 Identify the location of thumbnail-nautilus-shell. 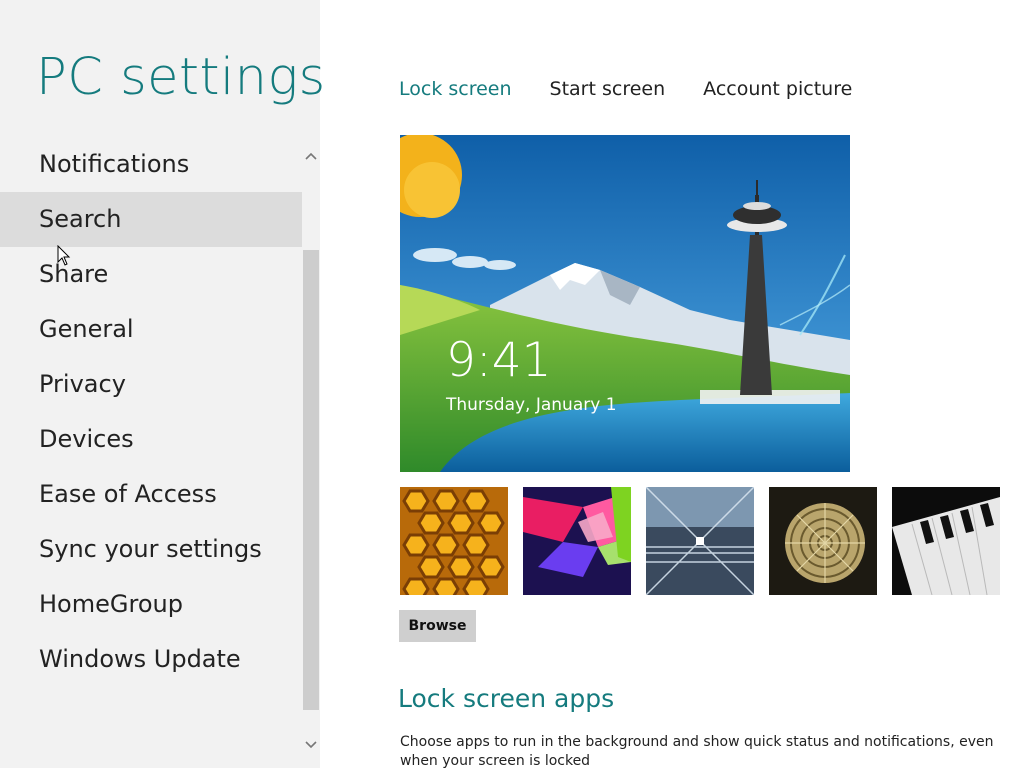
(823, 541).